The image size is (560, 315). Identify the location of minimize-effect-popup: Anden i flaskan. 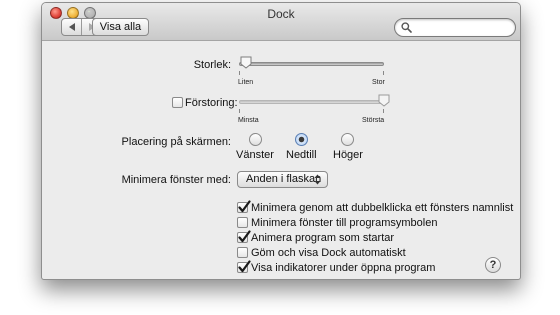
(282, 179).